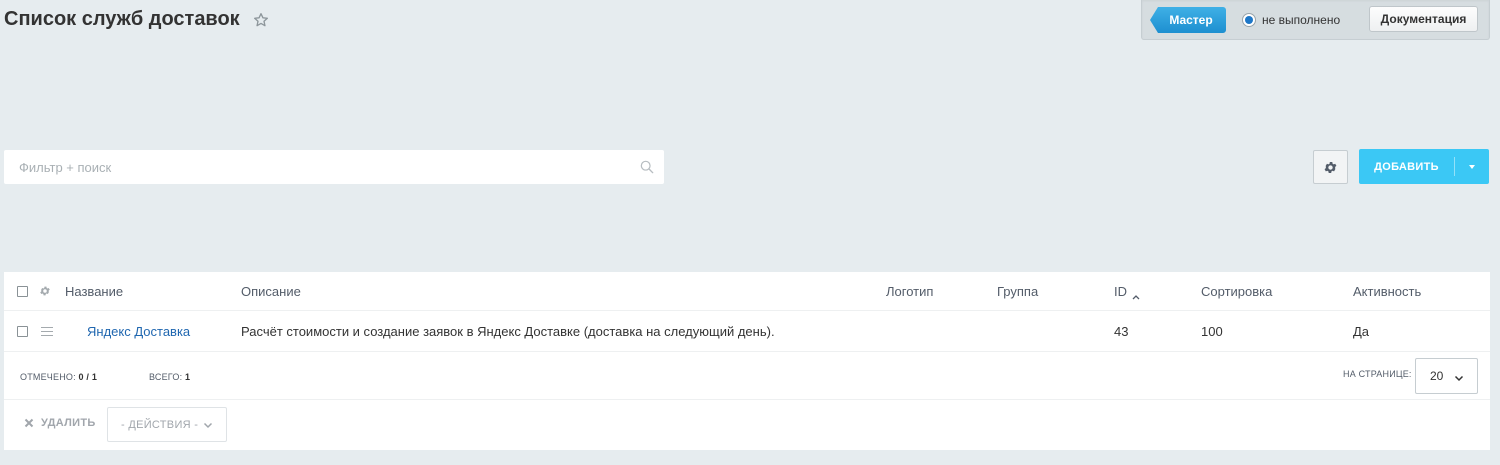  I want to click on sort-ascending-icon, so click(1136, 294).